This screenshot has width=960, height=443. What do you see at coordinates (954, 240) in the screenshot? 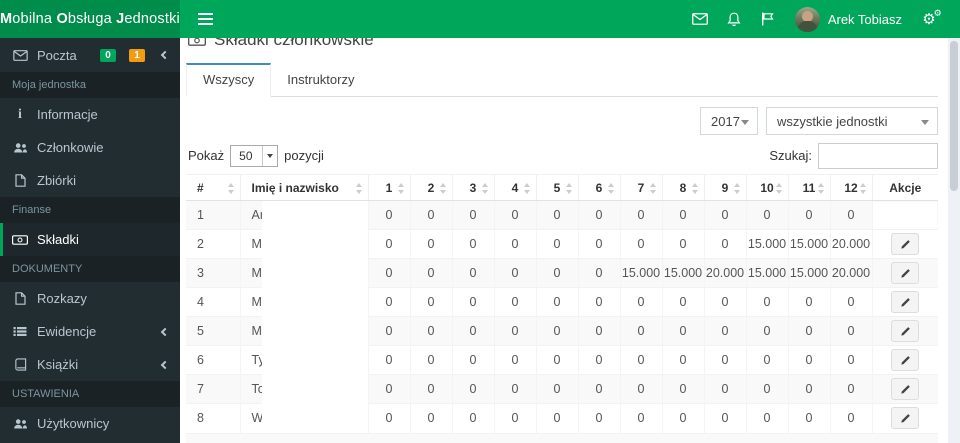
I see `vertical-scrollbar` at bounding box center [954, 240].